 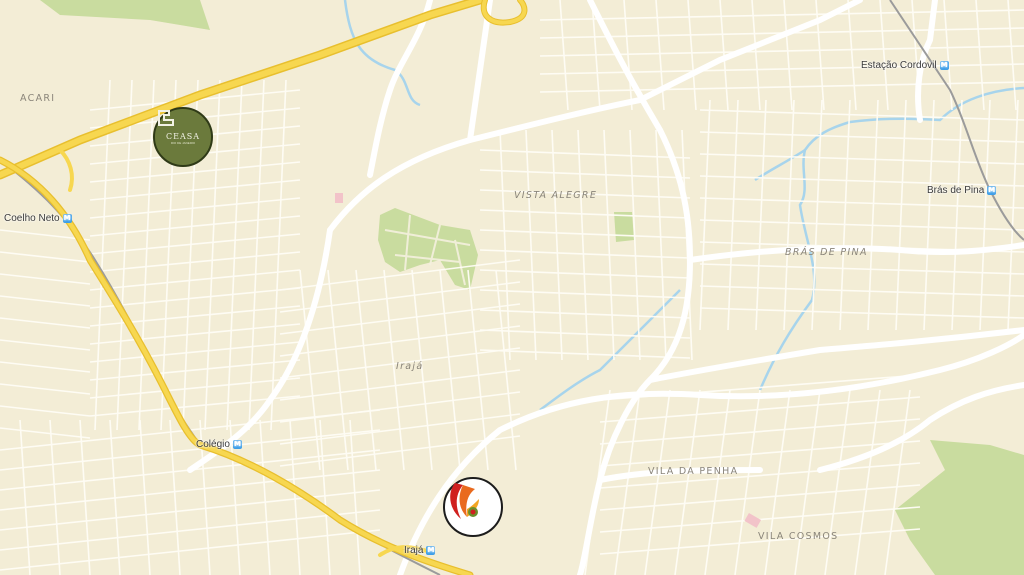 I want to click on ceasa-logo-subtext: RIO DE JANEIRO, so click(x=183, y=142).